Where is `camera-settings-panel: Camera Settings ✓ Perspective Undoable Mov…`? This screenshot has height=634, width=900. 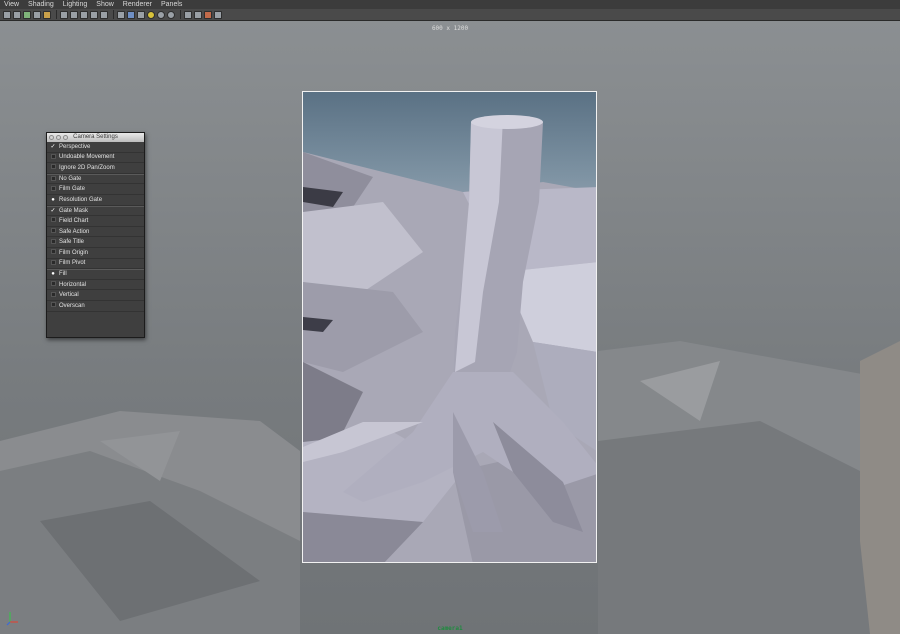
camera-settings-panel: Camera Settings ✓ Perspective Undoable Mov… is located at coordinates (95, 235).